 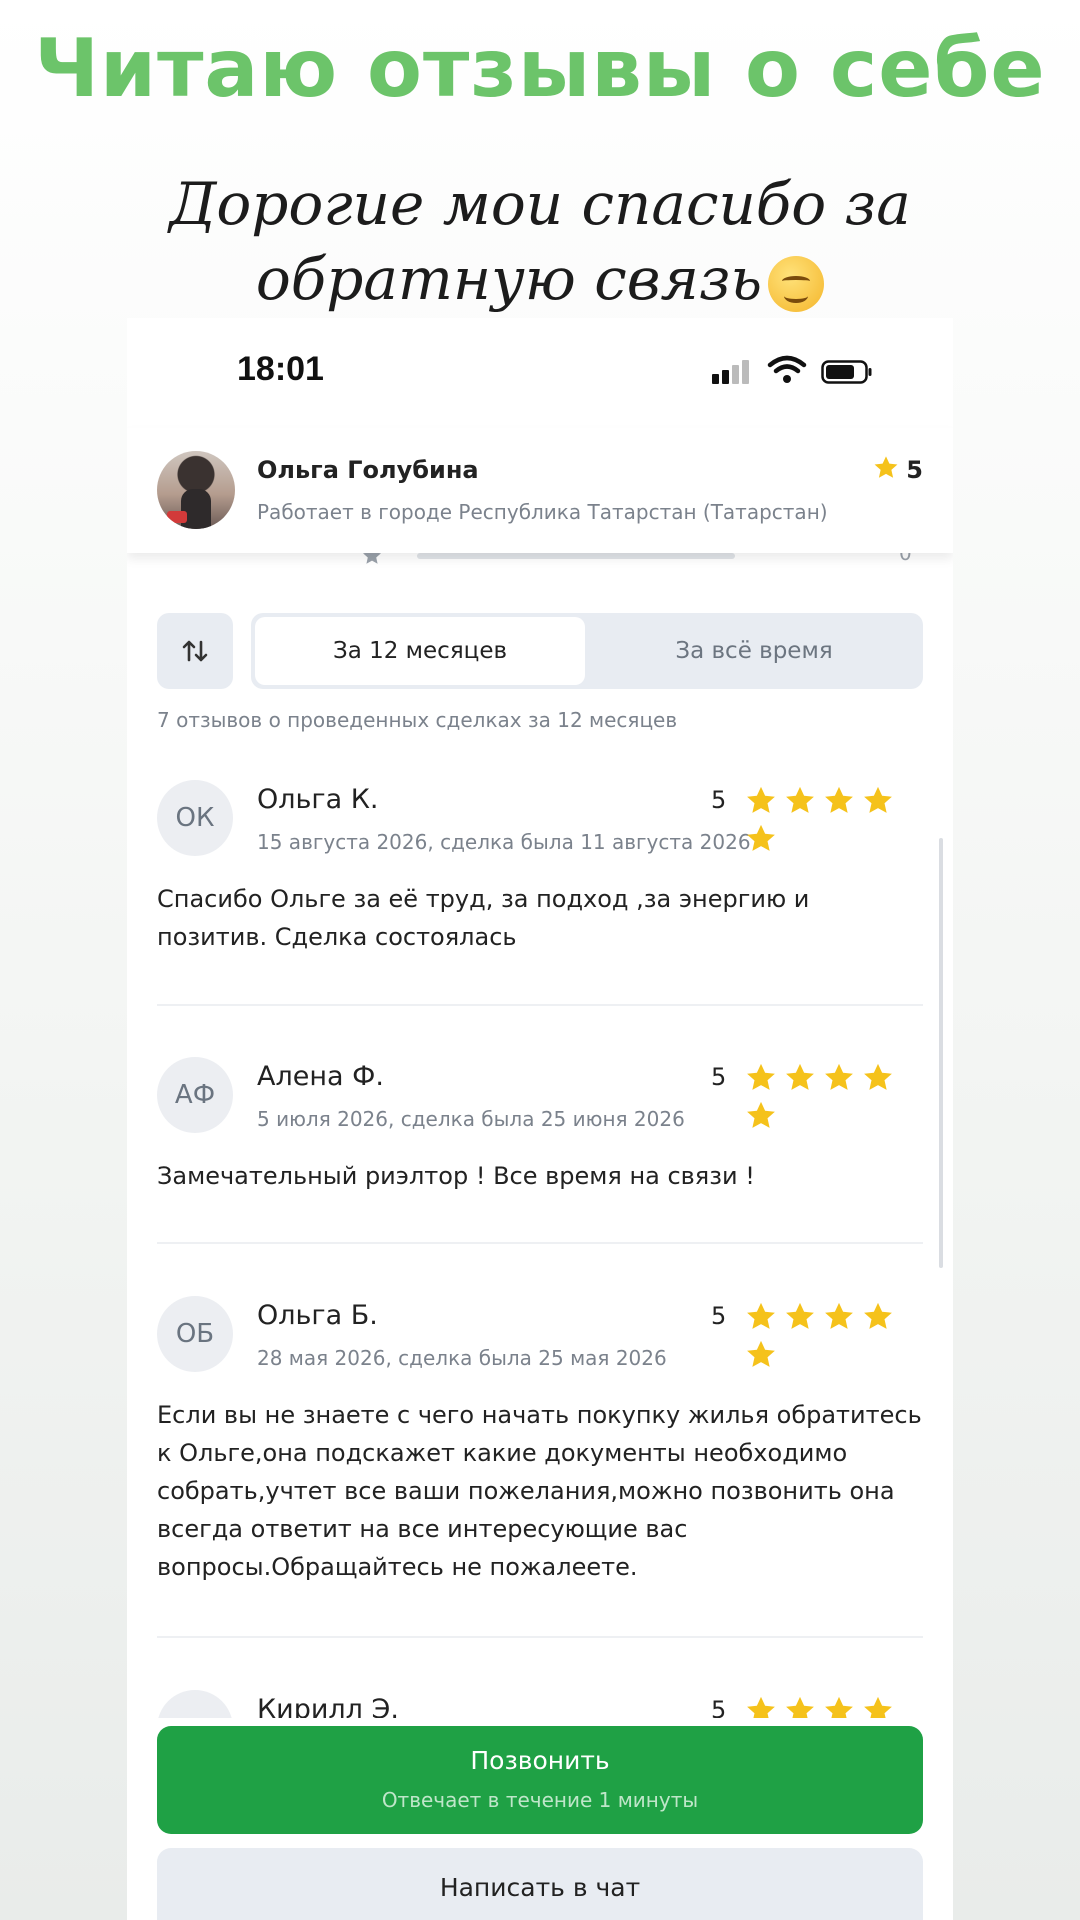 I want to click on status-time: 18:01, so click(x=280, y=369).